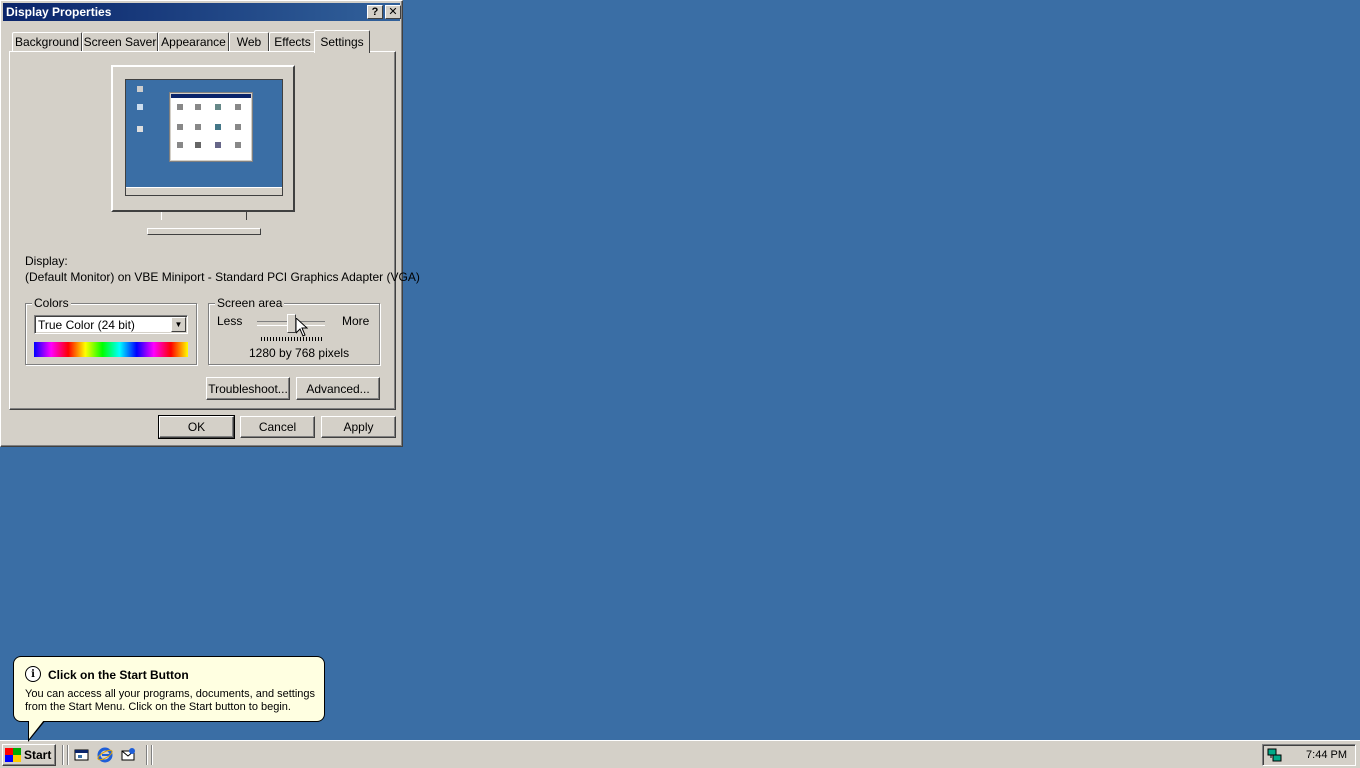 This screenshot has height=768, width=1360. Describe the element at coordinates (204, 231) in the screenshot. I see `monitor-base` at that location.